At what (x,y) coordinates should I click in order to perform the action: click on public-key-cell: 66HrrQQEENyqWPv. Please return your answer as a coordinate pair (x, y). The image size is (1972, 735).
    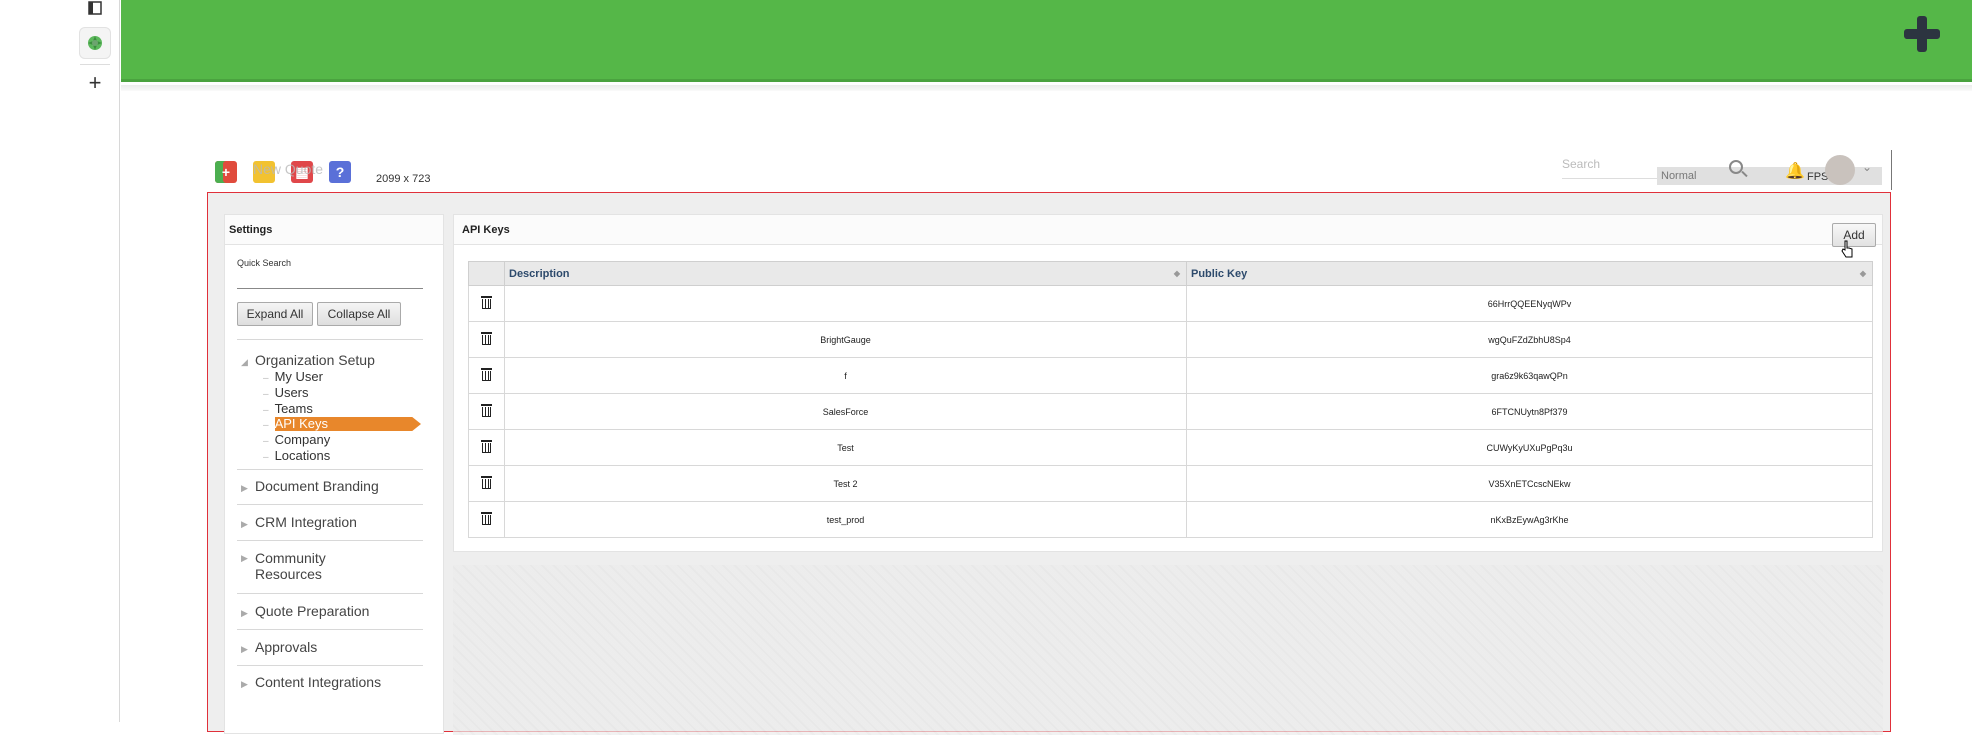
    Looking at the image, I should click on (1529, 303).